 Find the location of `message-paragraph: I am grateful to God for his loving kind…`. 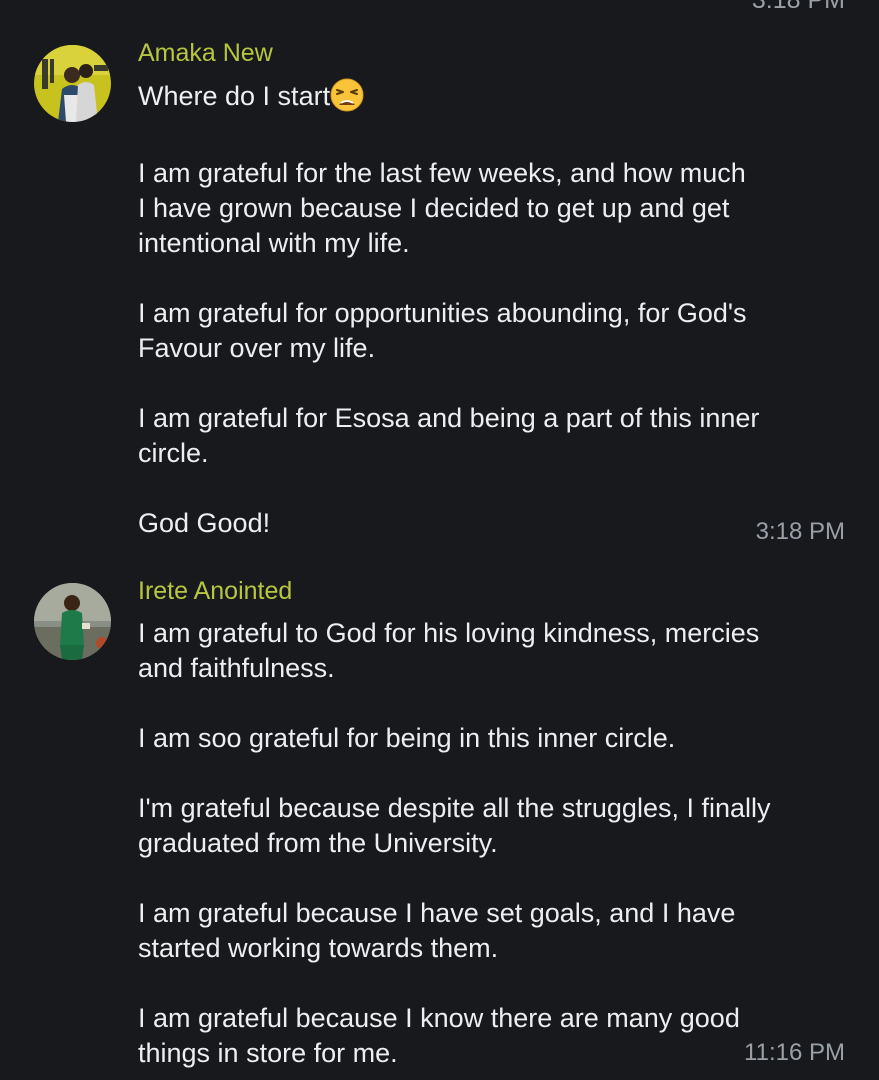

message-paragraph: I am grateful to God for his loving kind… is located at coordinates (449, 650).